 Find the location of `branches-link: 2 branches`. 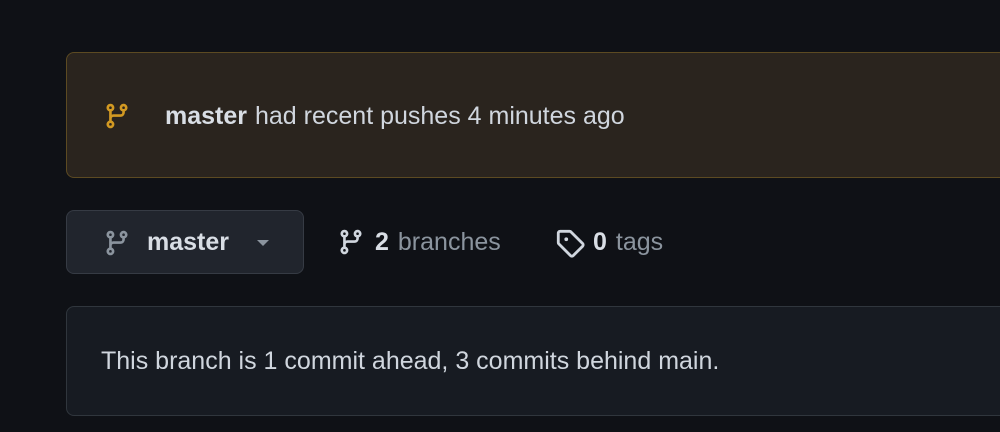

branches-link: 2 branches is located at coordinates (419, 242).